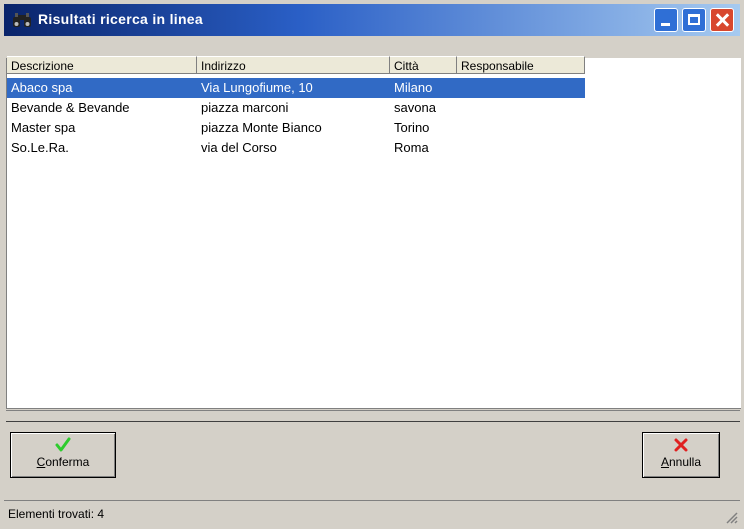 The height and width of the screenshot is (529, 744). Describe the element at coordinates (722, 20) in the screenshot. I see `close-button` at that location.